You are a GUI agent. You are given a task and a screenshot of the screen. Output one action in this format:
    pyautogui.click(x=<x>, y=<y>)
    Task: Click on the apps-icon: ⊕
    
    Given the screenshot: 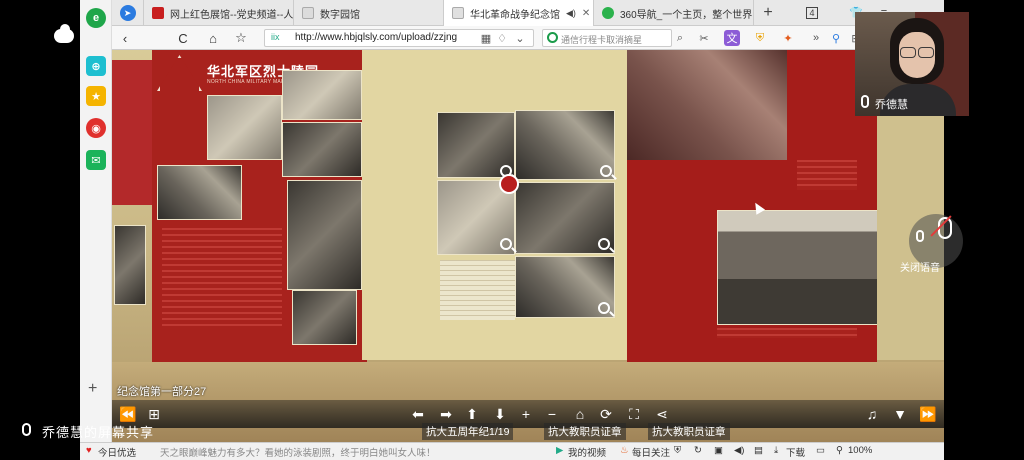 What is the action you would take?
    pyautogui.click(x=96, y=66)
    